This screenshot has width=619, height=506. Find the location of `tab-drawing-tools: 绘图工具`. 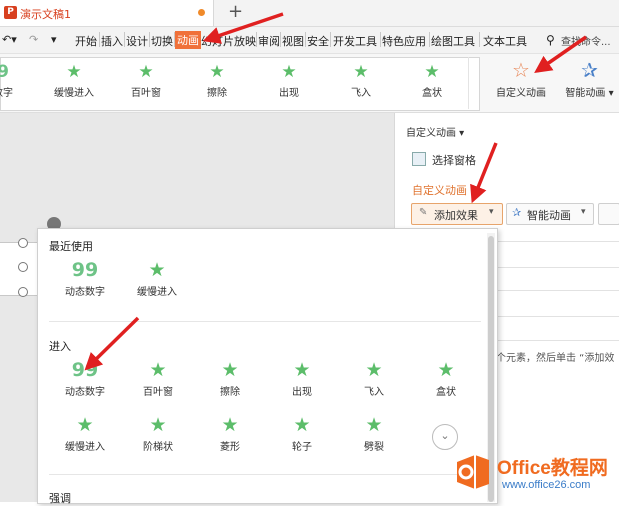

tab-drawing-tools: 绘图工具 is located at coordinates (453, 41).